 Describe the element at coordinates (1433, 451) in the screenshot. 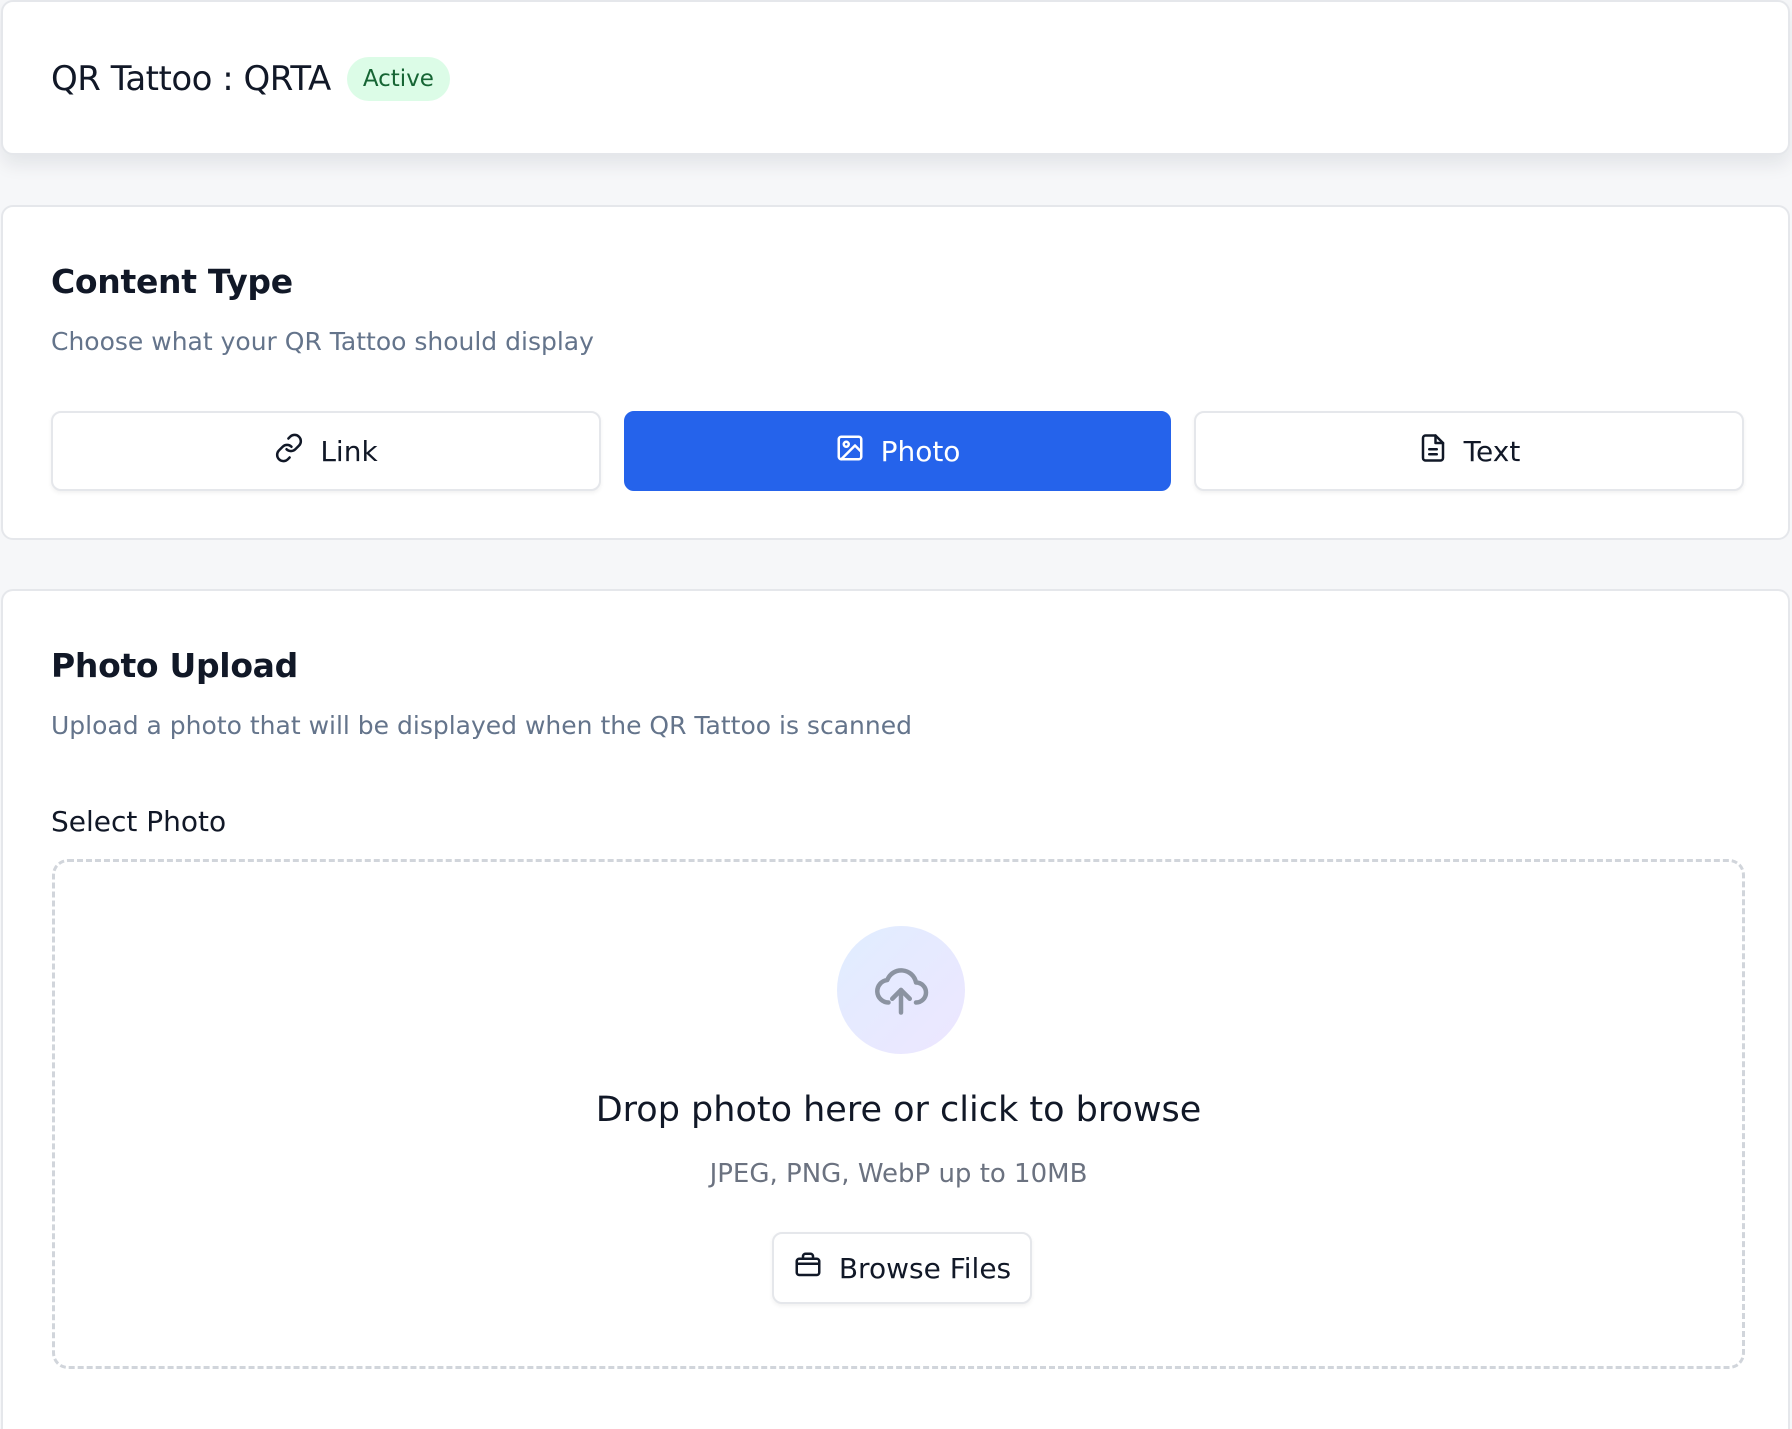

I see `file-text-icon` at that location.